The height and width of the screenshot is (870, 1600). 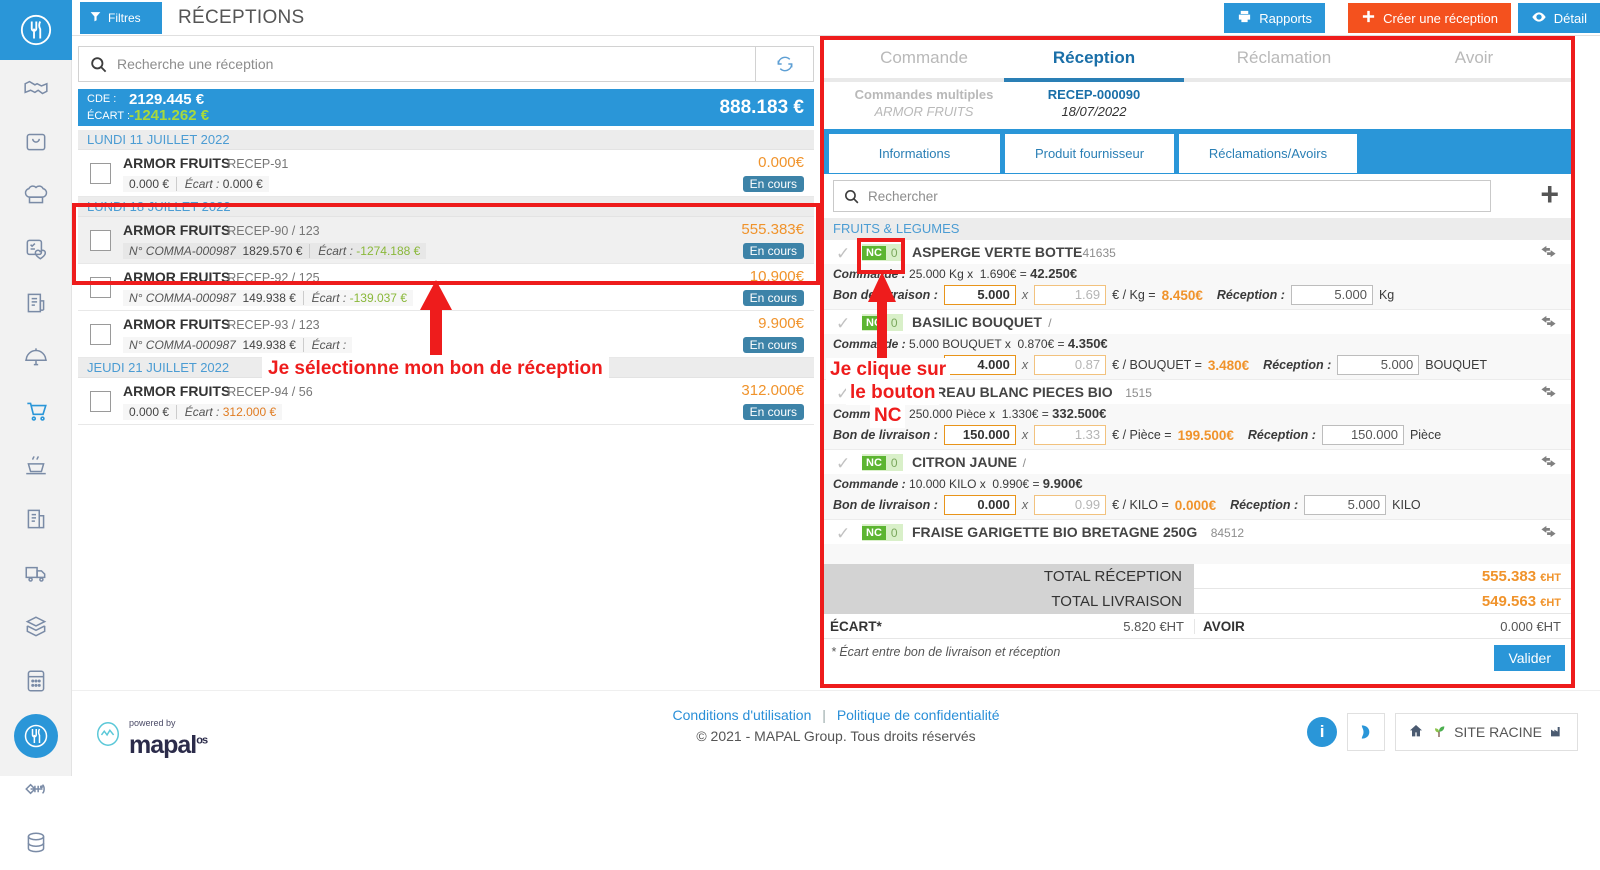 What do you see at coordinates (36, 87) in the screenshot?
I see `sidebar-item-handshake` at bounding box center [36, 87].